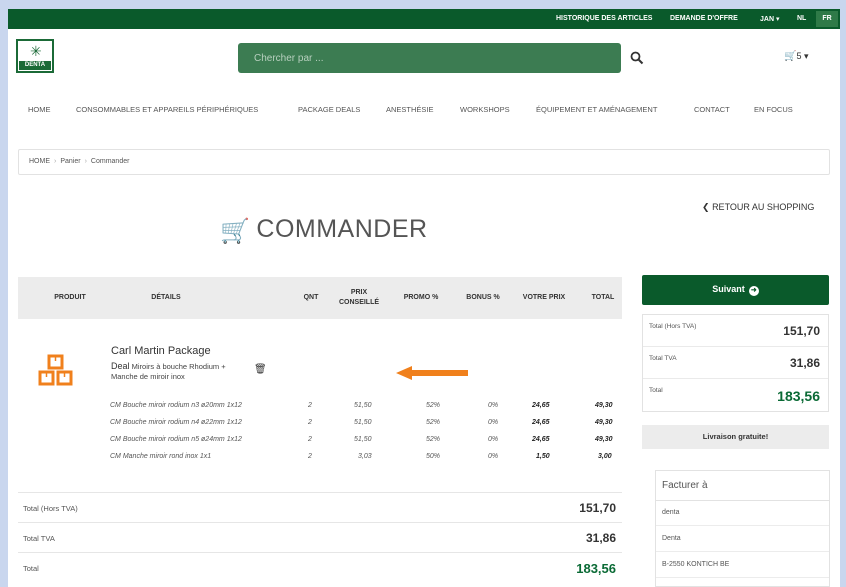 This screenshot has width=846, height=587. What do you see at coordinates (167, 109) in the screenshot?
I see `nav-item-consumables: CONSOMMABLES ET APPAREILS PÉRIPHÉRIQUES` at bounding box center [167, 109].